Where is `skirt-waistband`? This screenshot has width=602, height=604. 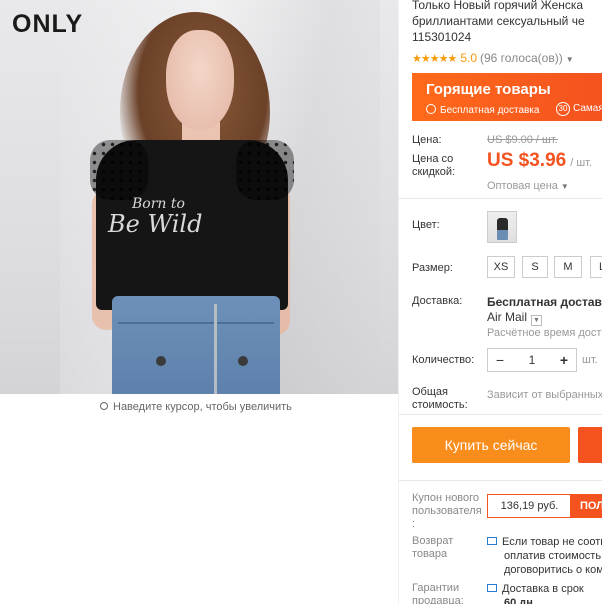
skirt-waistband is located at coordinates (196, 313).